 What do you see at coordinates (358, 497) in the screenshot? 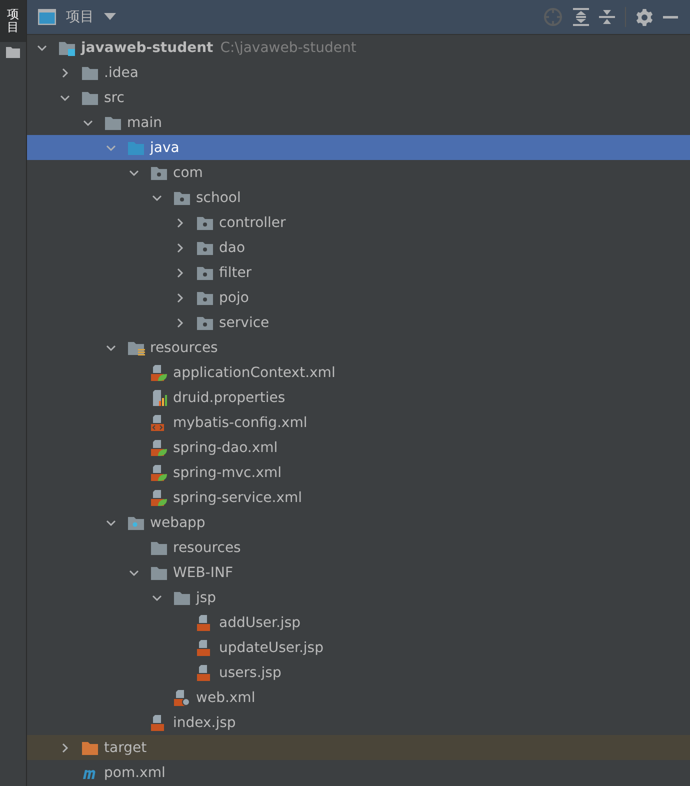
I see `tree-item: spring-service.xml` at bounding box center [358, 497].